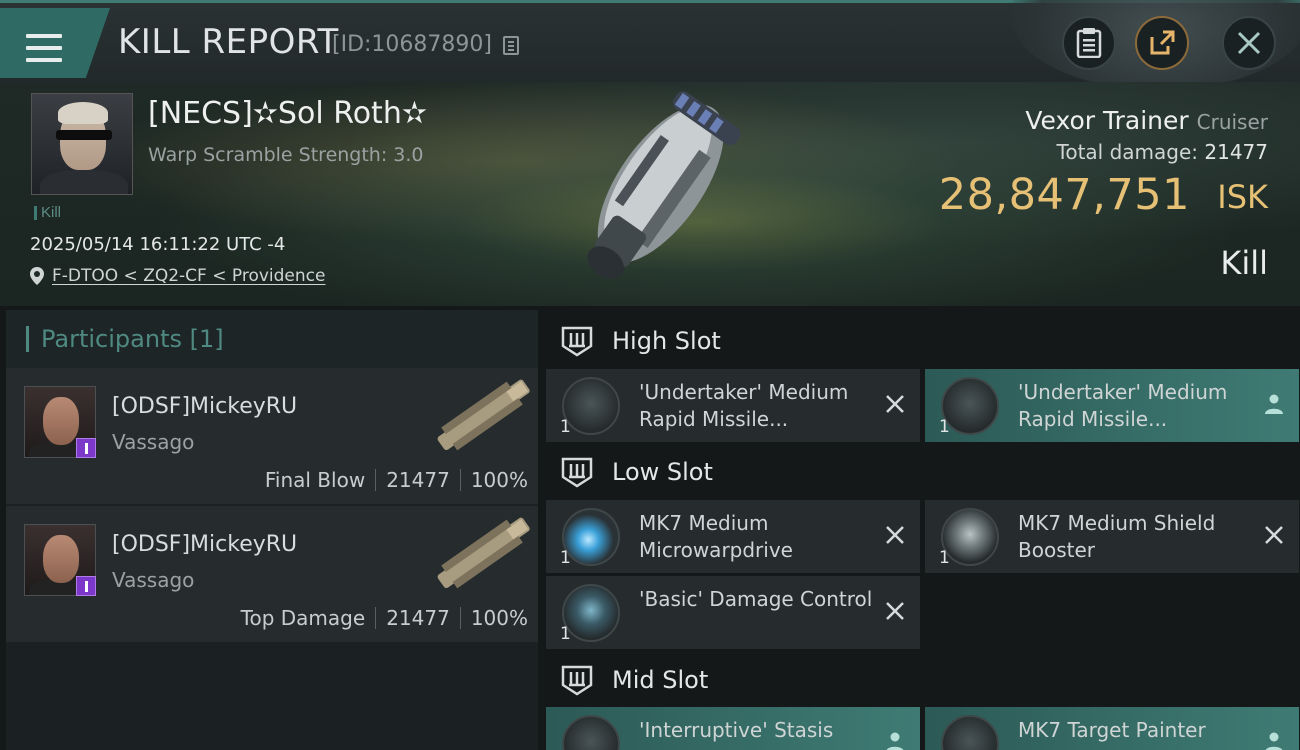 The width and height of the screenshot is (1300, 750). Describe the element at coordinates (650, 41) in the screenshot. I see `top-bar: KILL REPORT [ID:10687890]` at that location.